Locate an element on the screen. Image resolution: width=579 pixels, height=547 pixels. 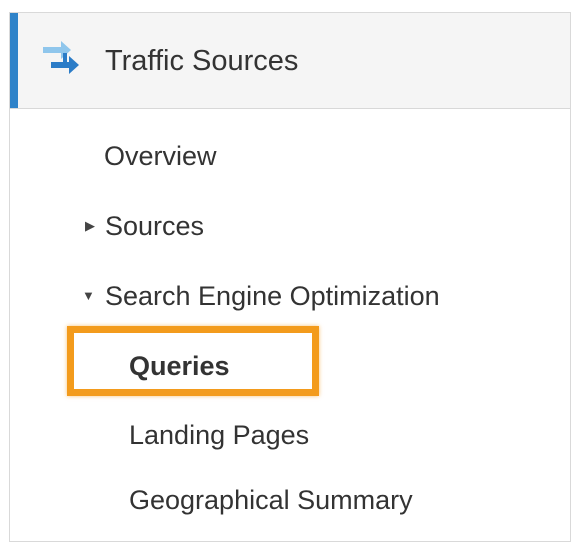
nav-item-landing-pages: Landing Pages is located at coordinates (219, 435).